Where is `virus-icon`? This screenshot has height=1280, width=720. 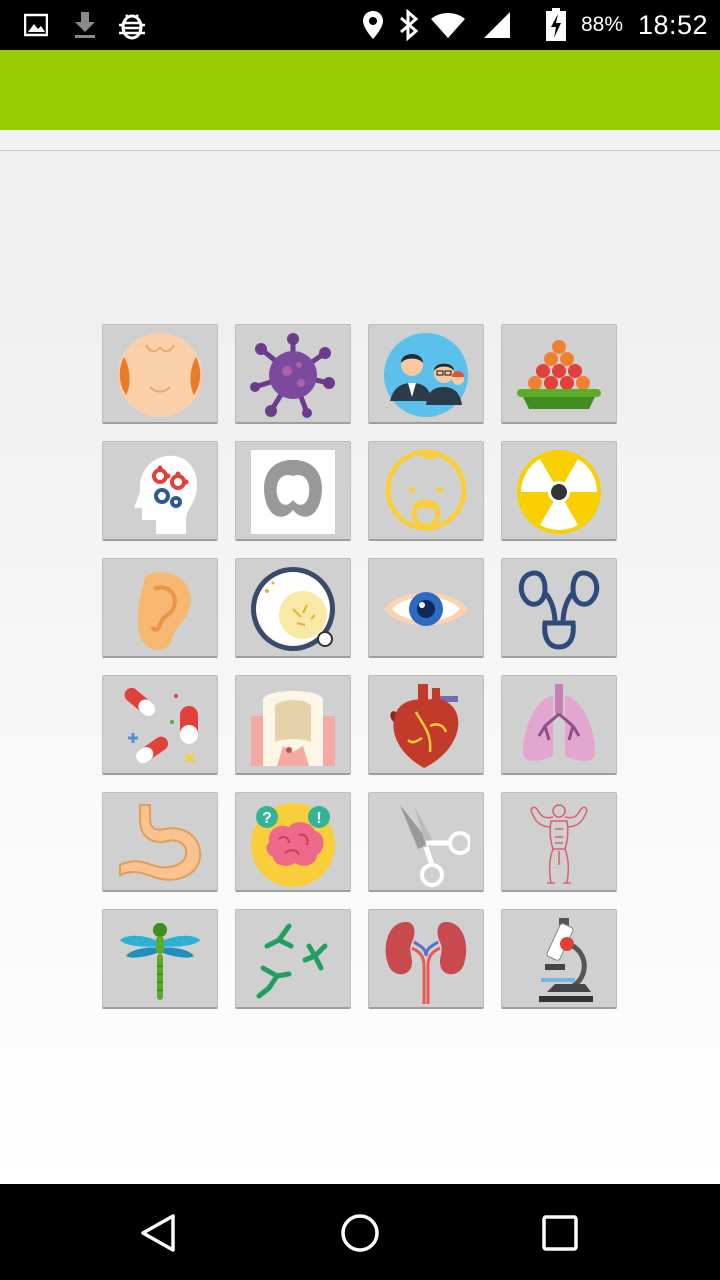
virus-icon is located at coordinates (292, 375).